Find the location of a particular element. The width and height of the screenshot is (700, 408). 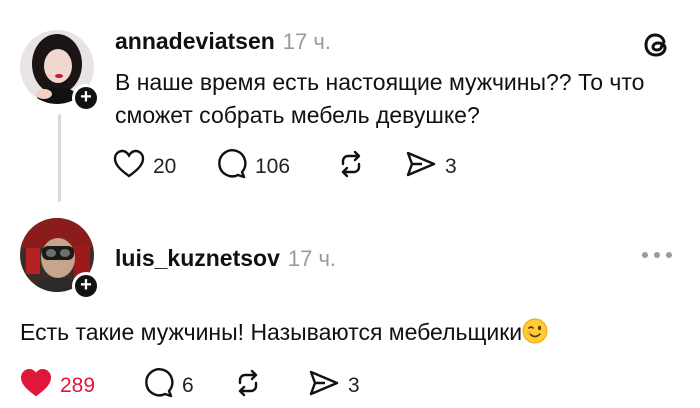

post2-username: luis_kuznetsov is located at coordinates (197, 258).